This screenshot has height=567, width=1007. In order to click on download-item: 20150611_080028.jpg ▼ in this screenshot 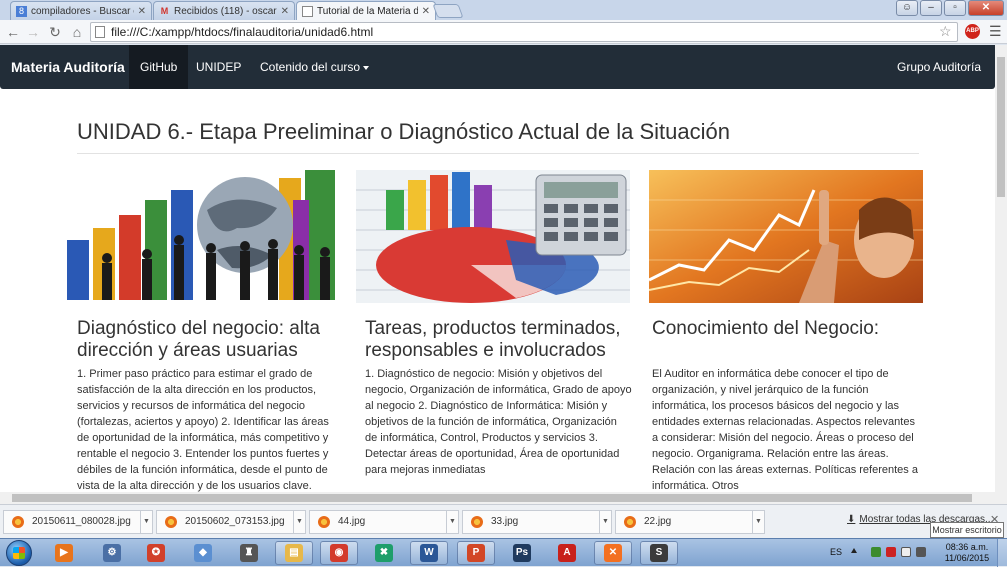, I will do `click(78, 522)`.